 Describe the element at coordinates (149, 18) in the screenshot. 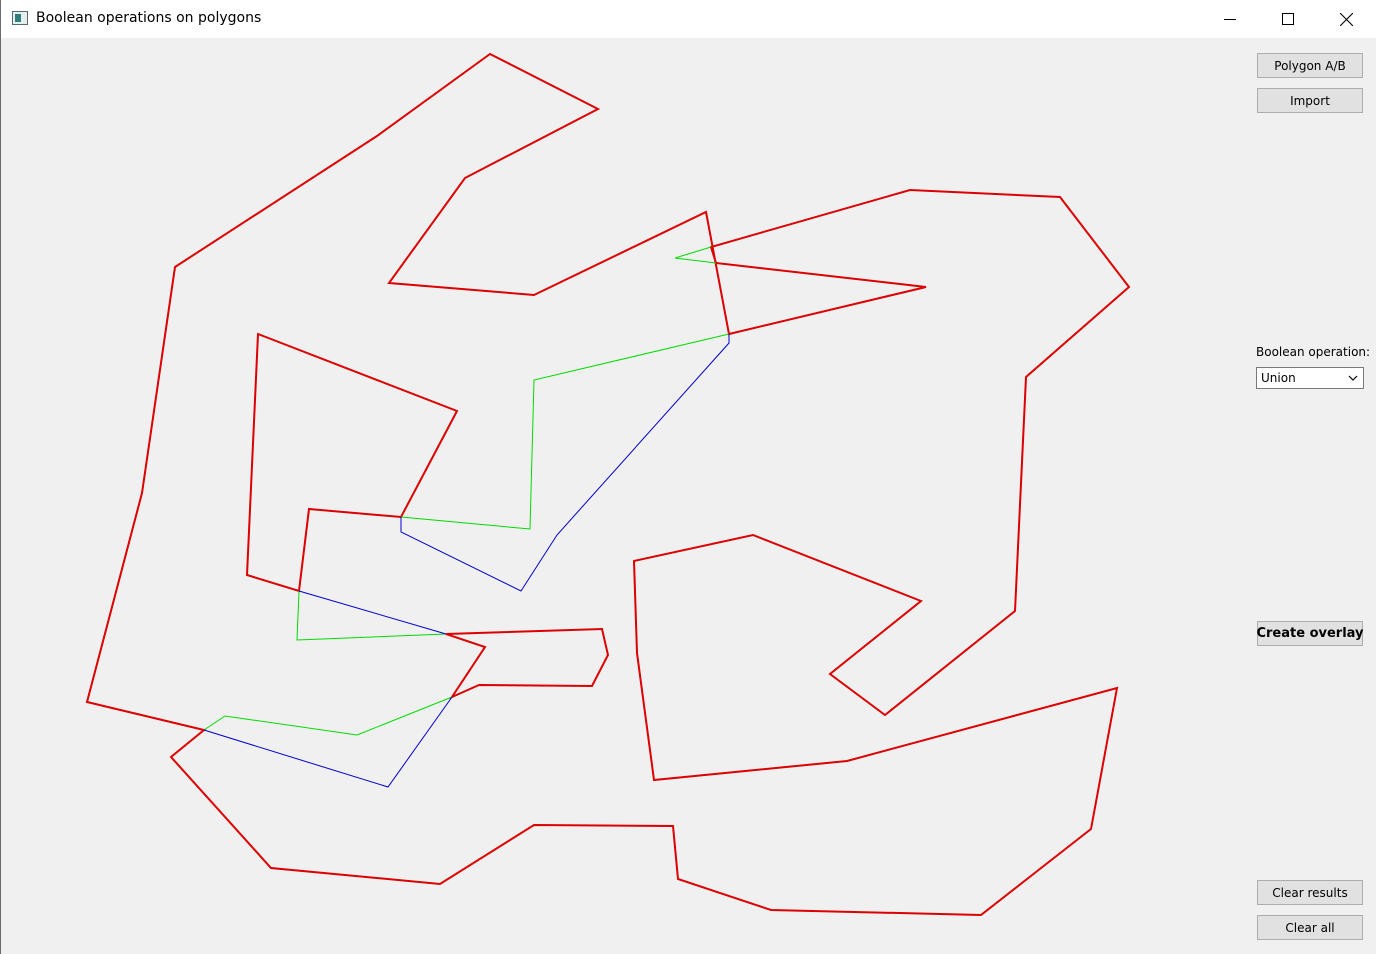

I see `window-title: Boolean operations on polygons` at that location.